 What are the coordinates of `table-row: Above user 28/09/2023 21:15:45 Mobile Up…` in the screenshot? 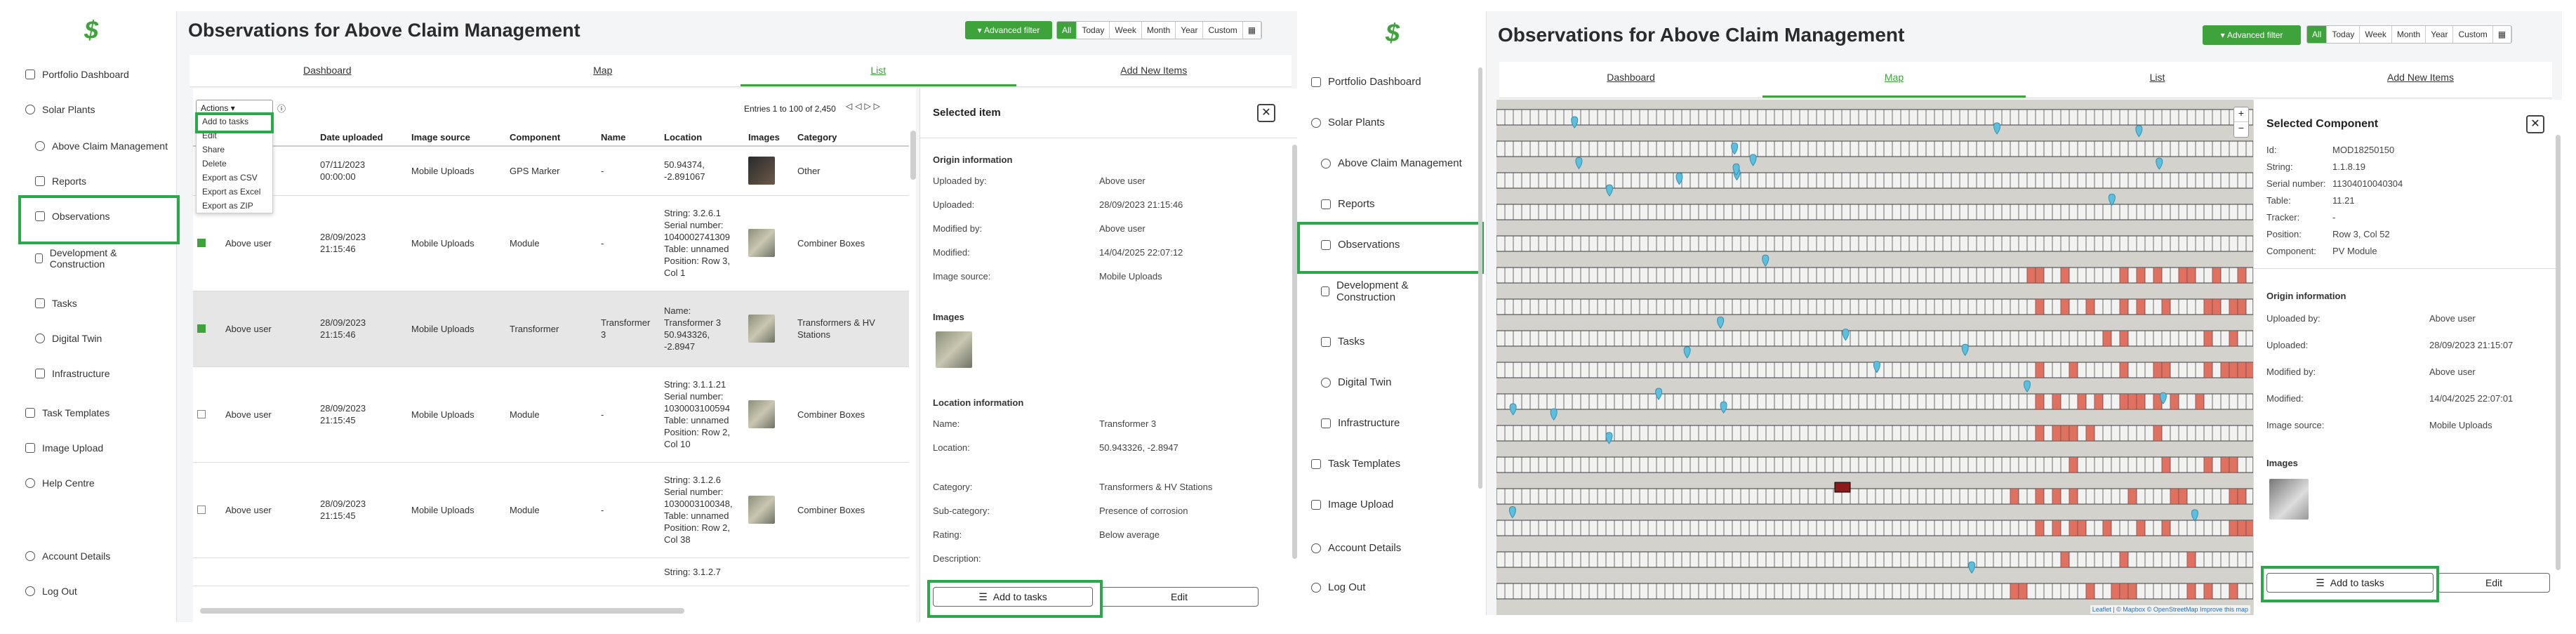 It's located at (551, 414).